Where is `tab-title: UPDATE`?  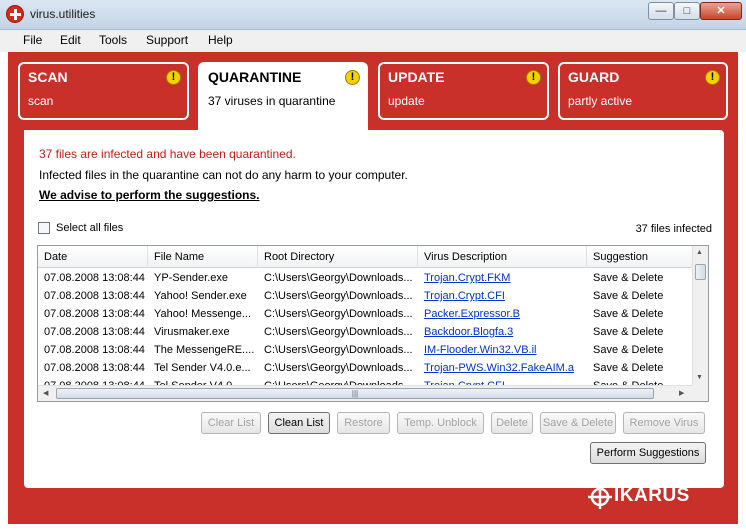
tab-title: UPDATE is located at coordinates (416, 77).